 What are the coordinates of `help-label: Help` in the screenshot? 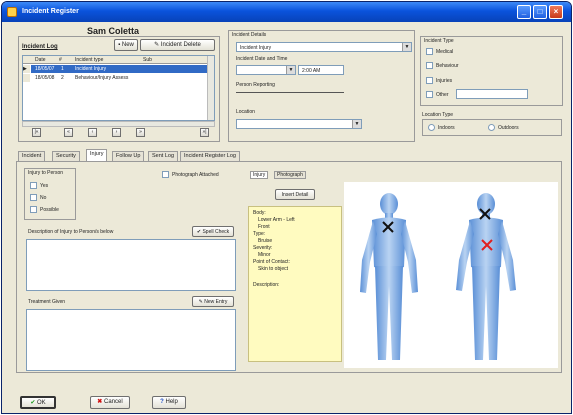 It's located at (171, 402).